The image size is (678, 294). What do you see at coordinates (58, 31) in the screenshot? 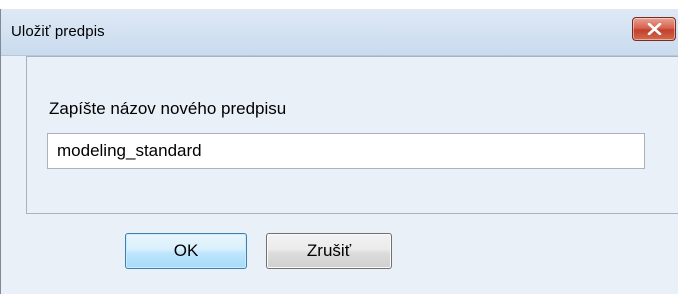
I see `dialog-title: Uložiť predpis` at bounding box center [58, 31].